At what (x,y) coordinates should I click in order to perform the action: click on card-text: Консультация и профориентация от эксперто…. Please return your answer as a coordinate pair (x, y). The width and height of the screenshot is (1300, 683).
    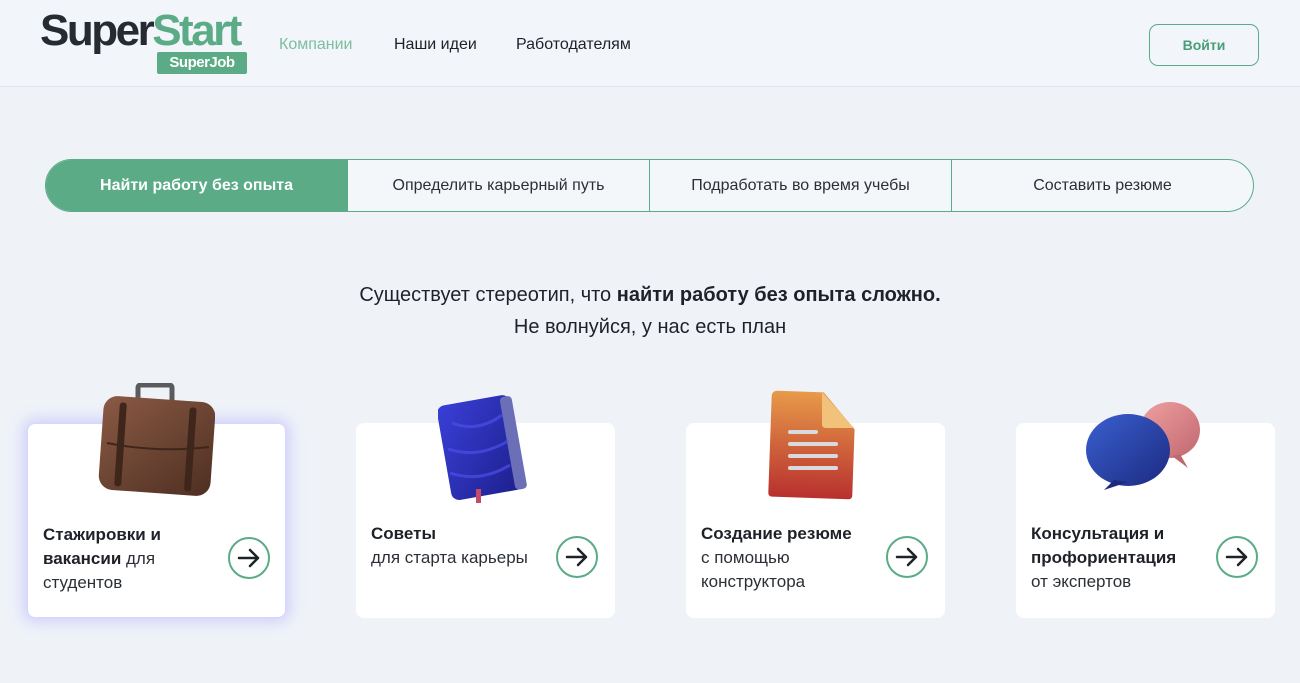
    Looking at the image, I should click on (1104, 557).